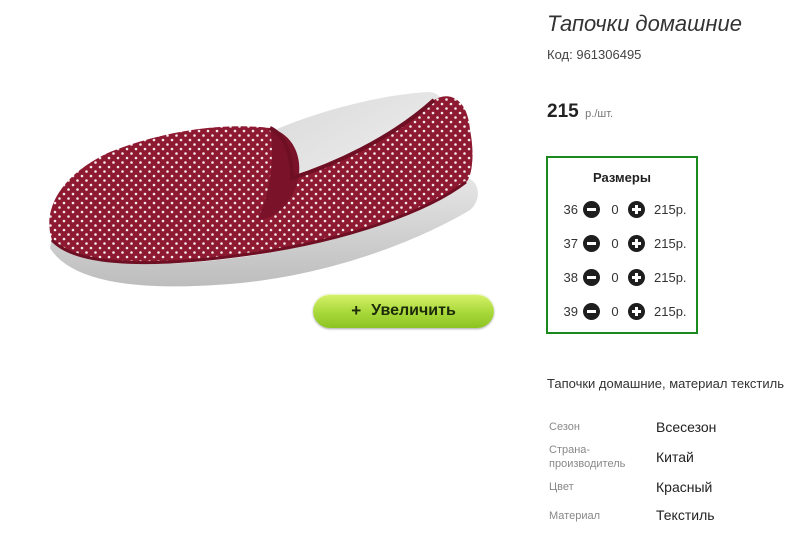  I want to click on code-value: 961306495, so click(609, 54).